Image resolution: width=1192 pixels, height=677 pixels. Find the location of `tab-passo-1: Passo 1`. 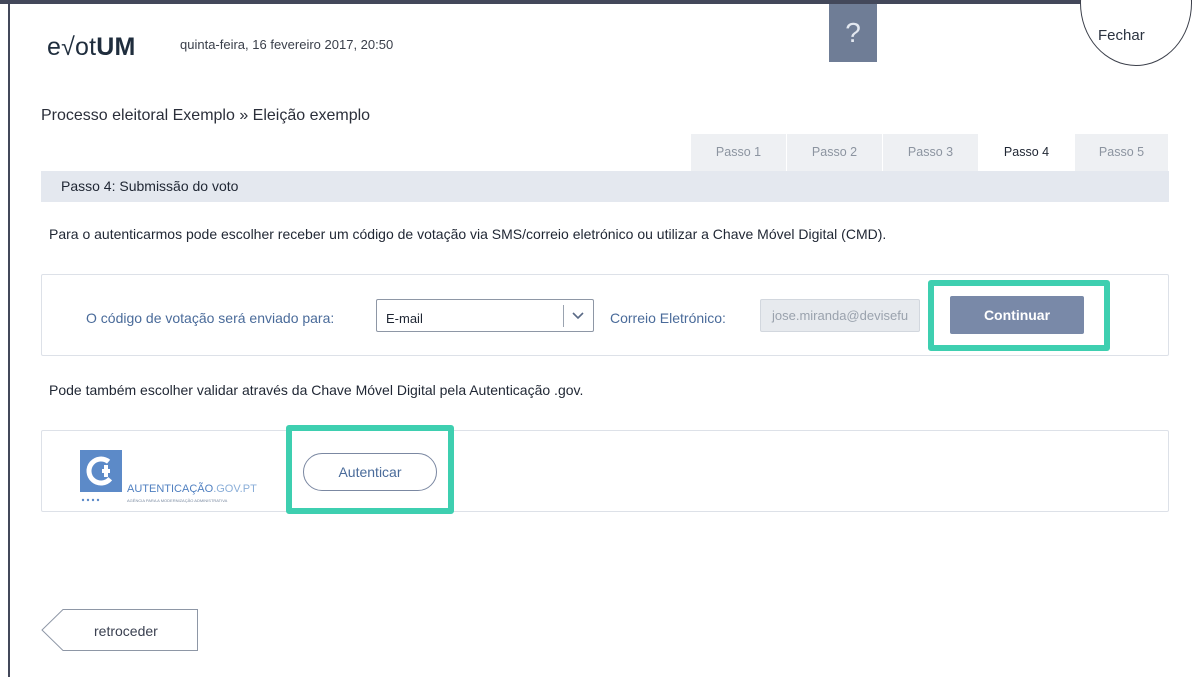

tab-passo-1: Passo 1 is located at coordinates (739, 152).